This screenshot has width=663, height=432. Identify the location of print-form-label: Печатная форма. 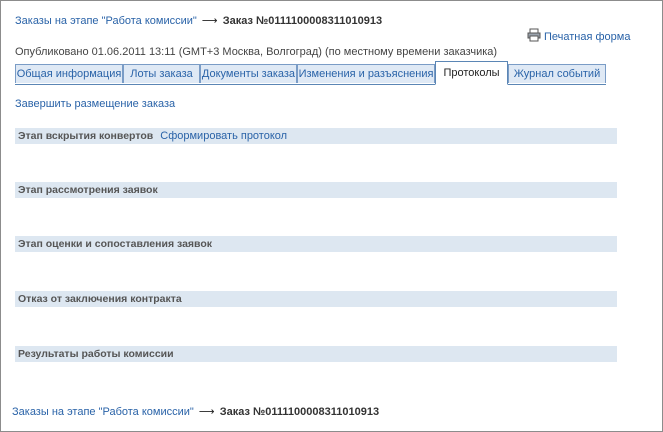
(587, 37).